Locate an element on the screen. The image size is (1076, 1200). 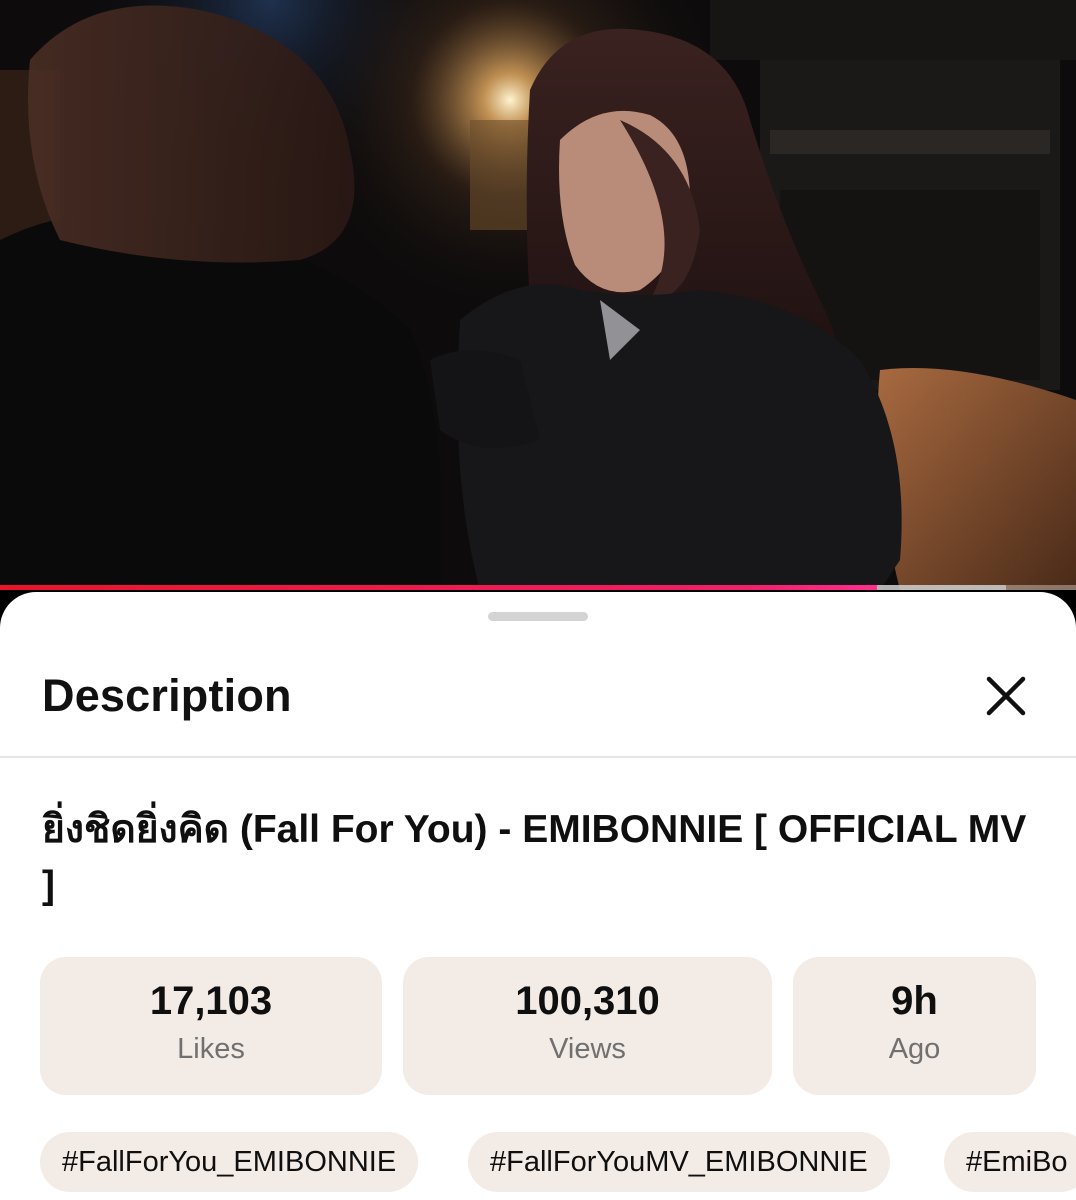
hashtag-chip: #EmiBo is located at coordinates (1010, 1162).